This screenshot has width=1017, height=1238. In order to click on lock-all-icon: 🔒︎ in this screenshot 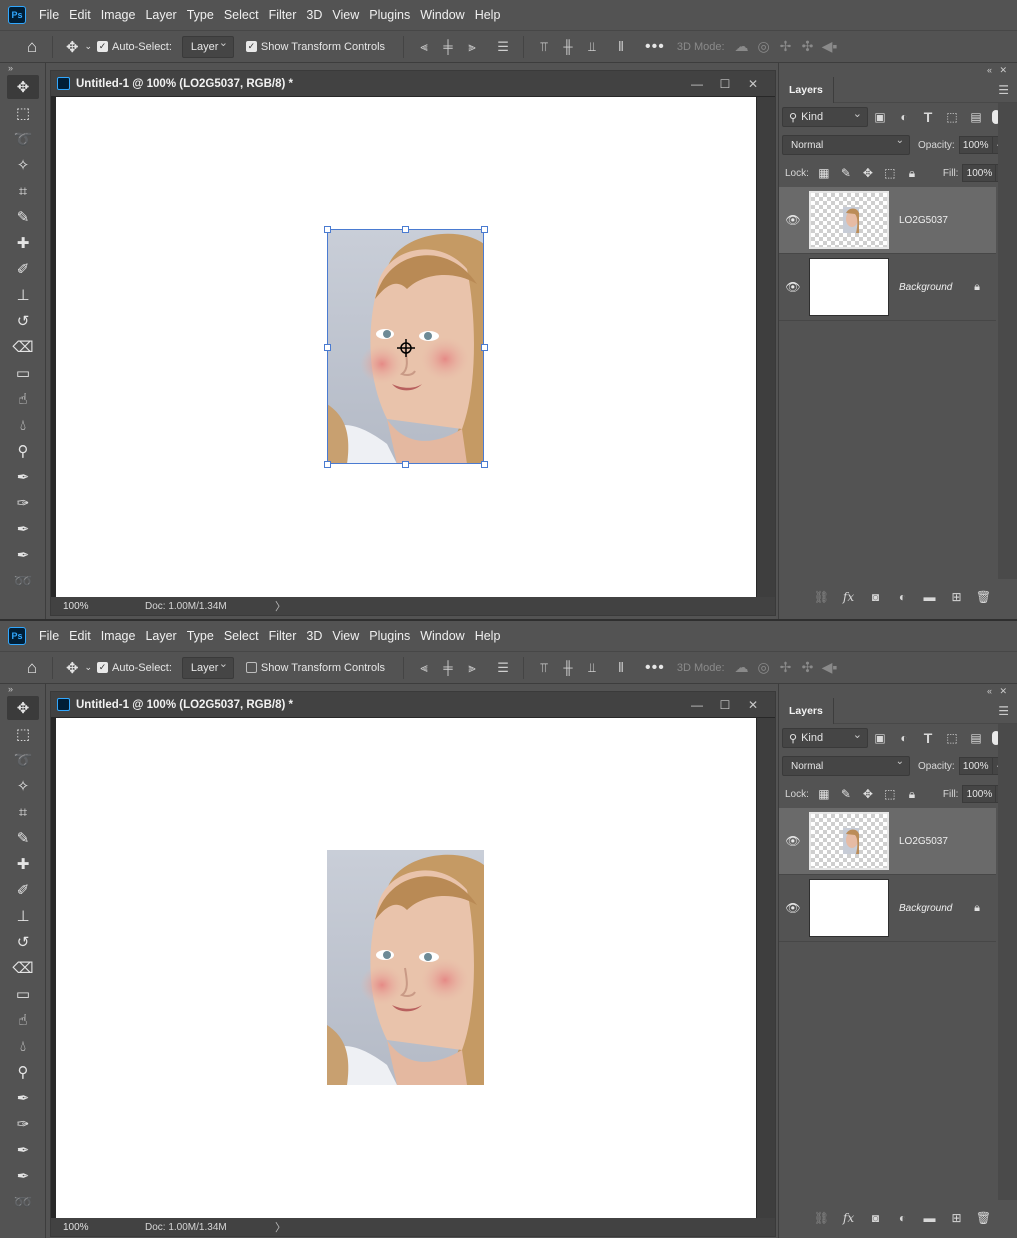, I will do `click(912, 794)`.